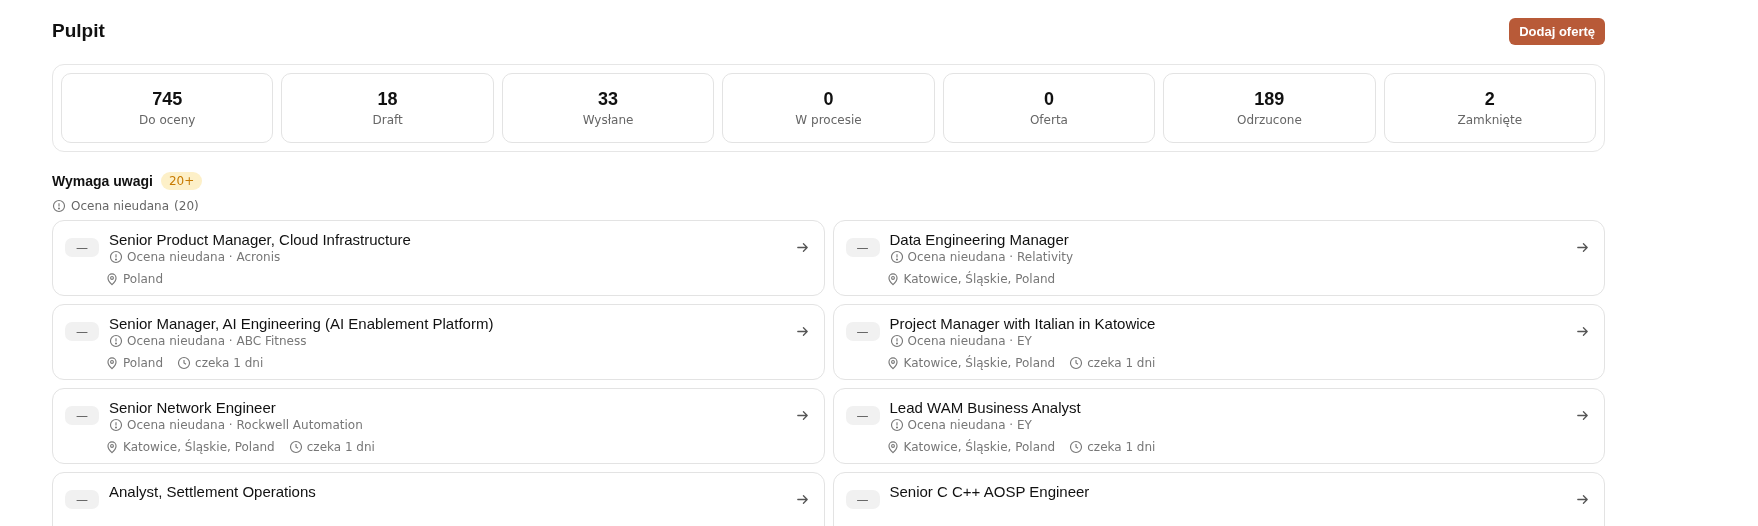 The image size is (1758, 526). I want to click on stat-card: 0 Oferta, so click(1049, 108).